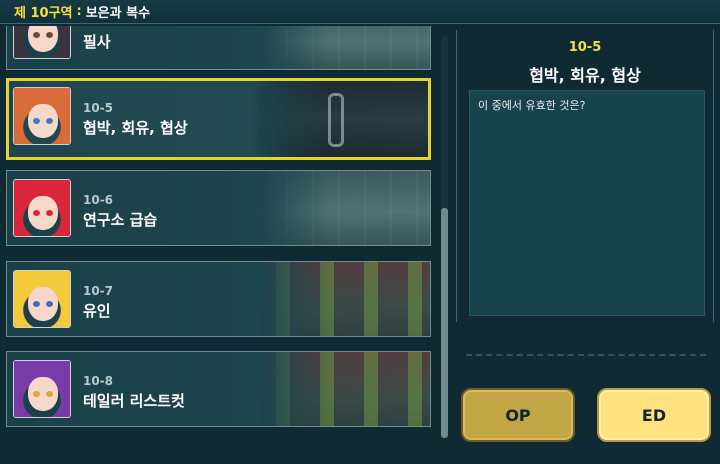 This screenshot has width=720, height=464. I want to click on detail-prompt-text: 이 중에서 유효한 것은?, so click(532, 105).